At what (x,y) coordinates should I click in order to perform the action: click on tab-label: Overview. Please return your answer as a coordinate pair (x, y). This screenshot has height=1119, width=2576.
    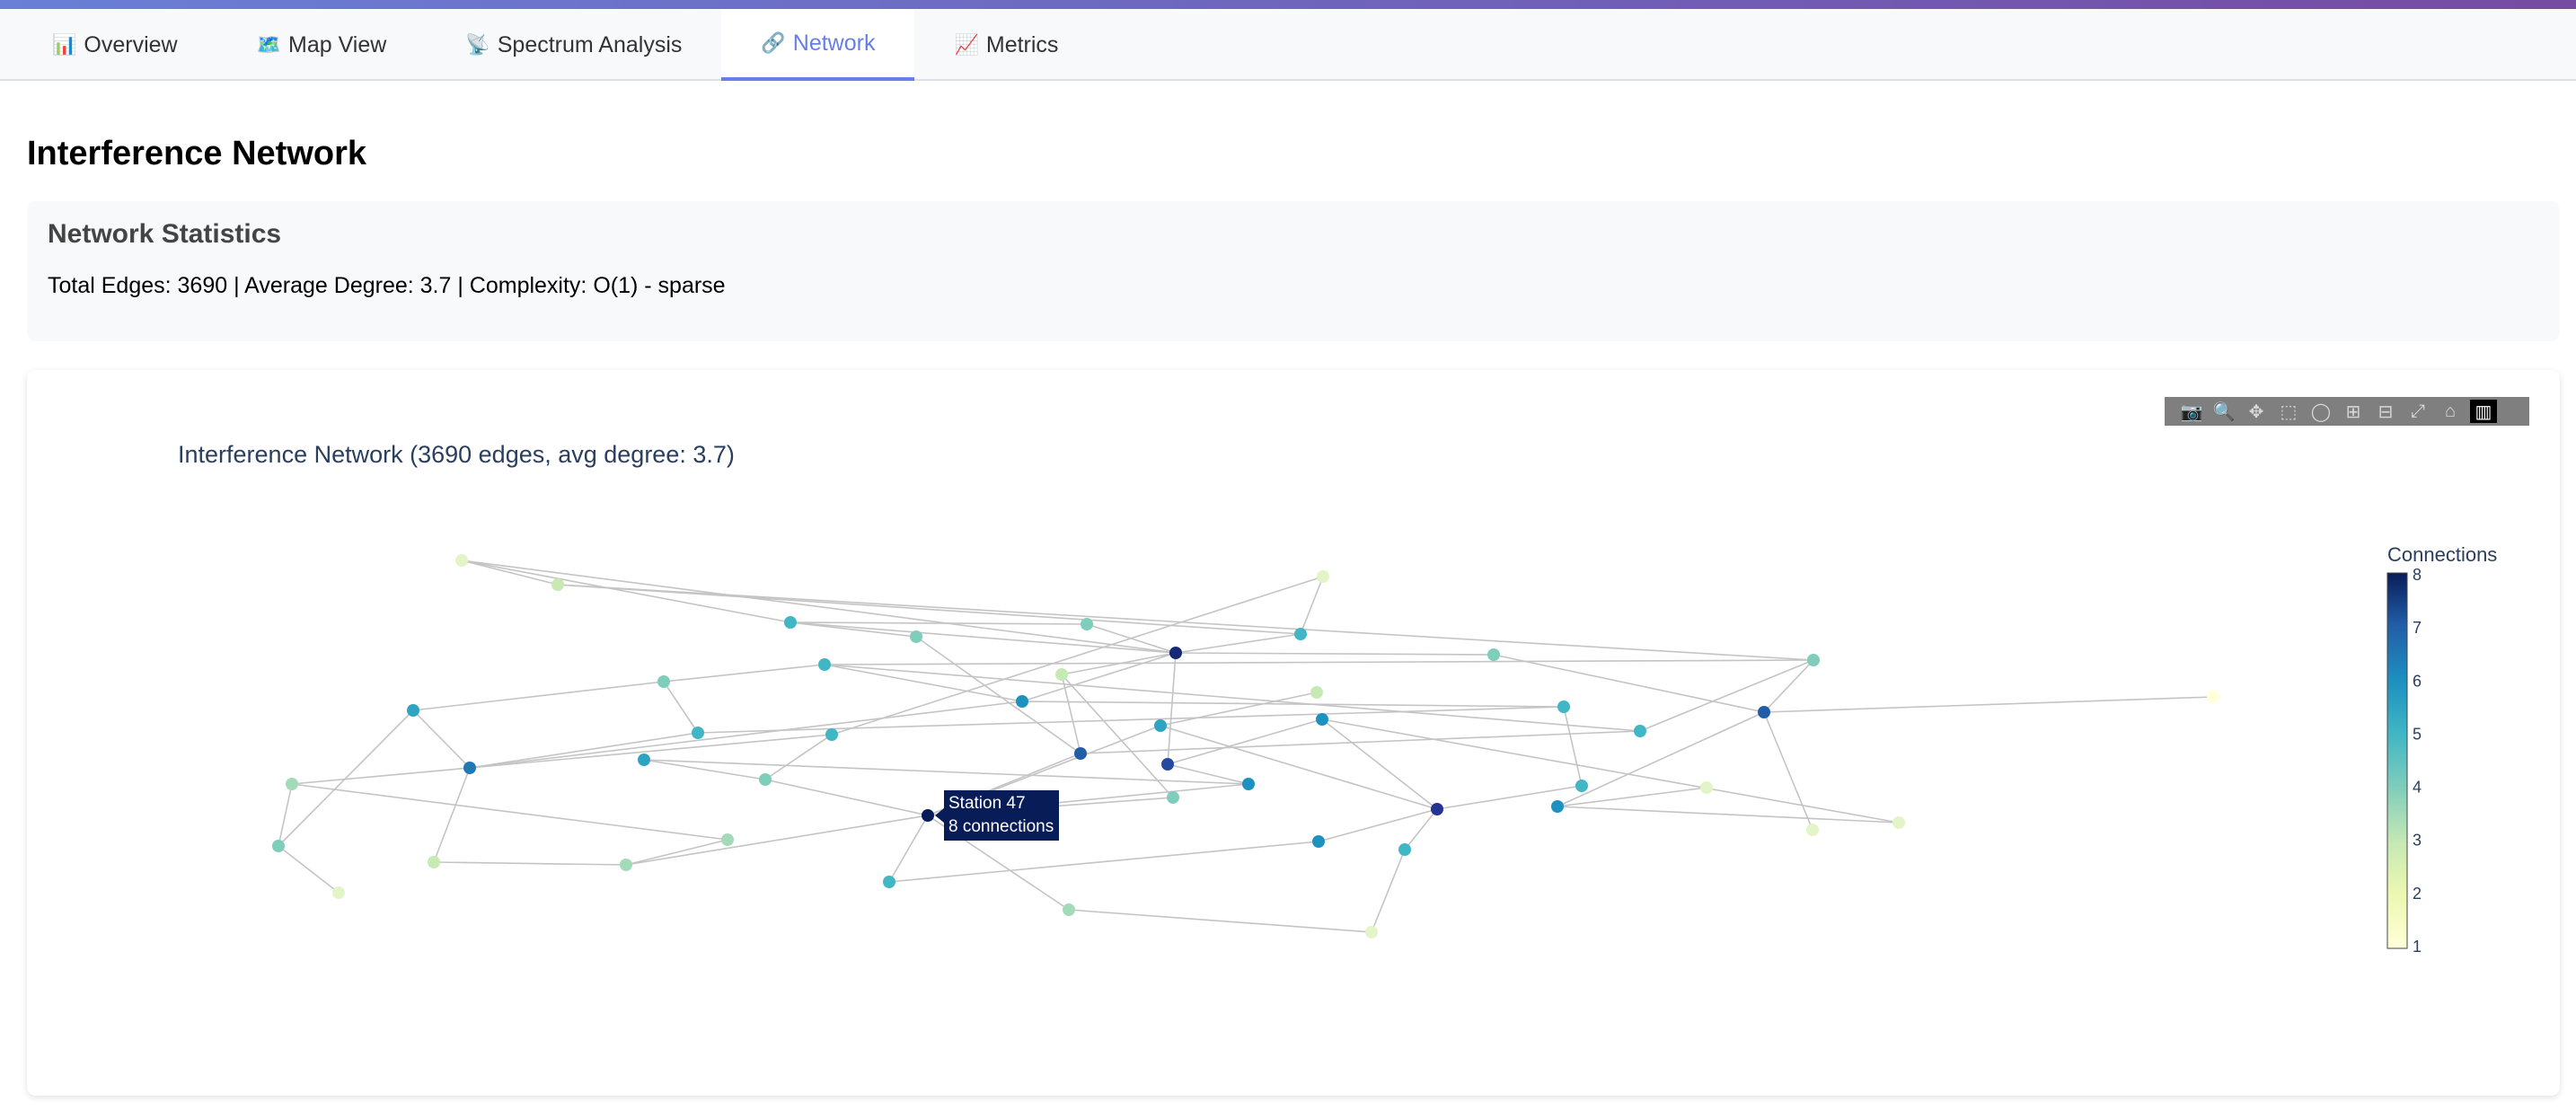
    Looking at the image, I should click on (131, 44).